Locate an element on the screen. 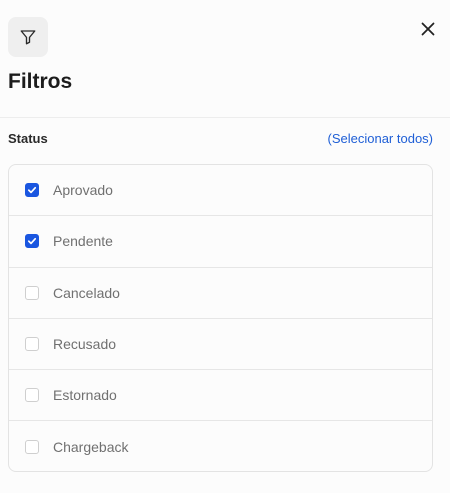 This screenshot has width=450, height=493. status-option-label: Chargeback is located at coordinates (91, 447).